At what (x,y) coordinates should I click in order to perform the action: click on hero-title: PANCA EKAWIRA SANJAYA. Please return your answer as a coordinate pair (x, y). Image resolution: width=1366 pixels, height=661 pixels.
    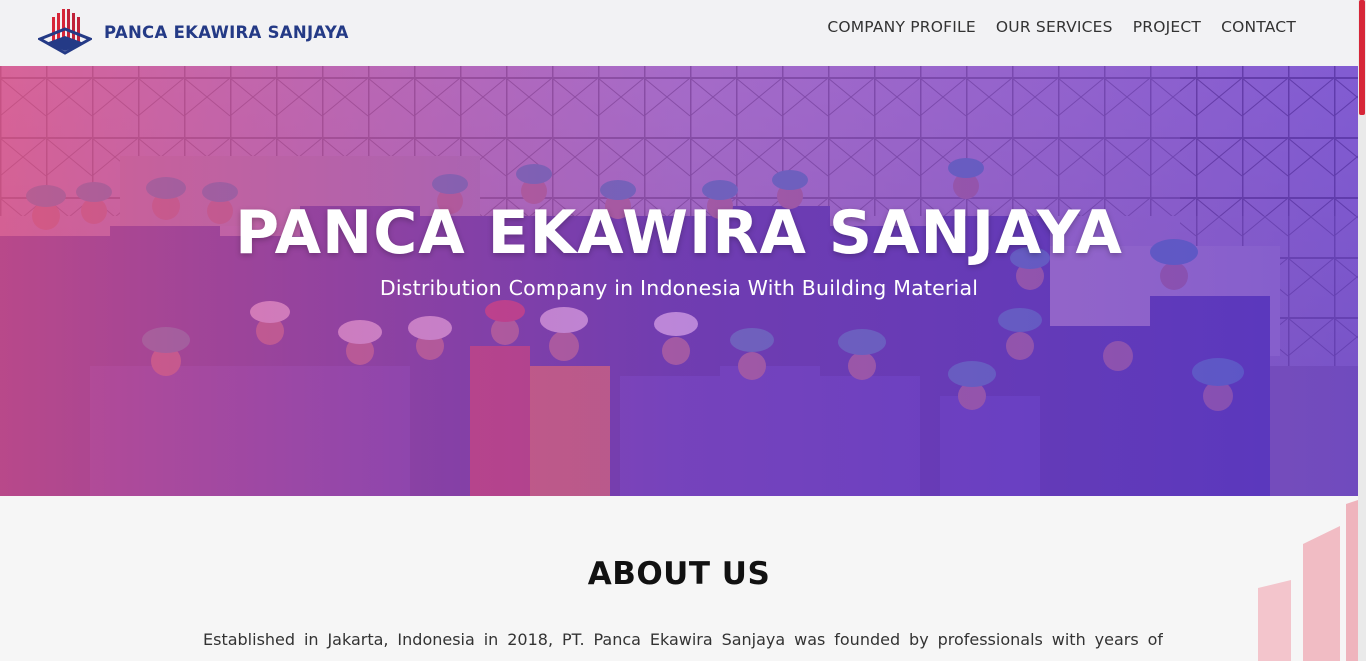
    Looking at the image, I should click on (679, 233).